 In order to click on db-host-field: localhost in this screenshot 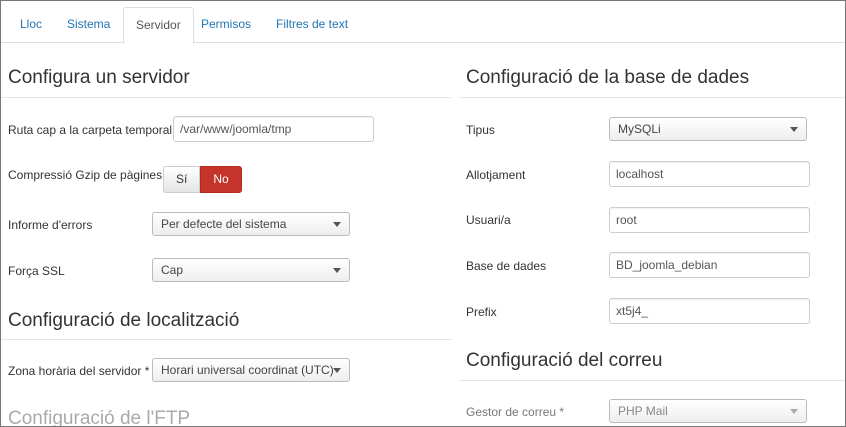, I will do `click(709, 174)`.